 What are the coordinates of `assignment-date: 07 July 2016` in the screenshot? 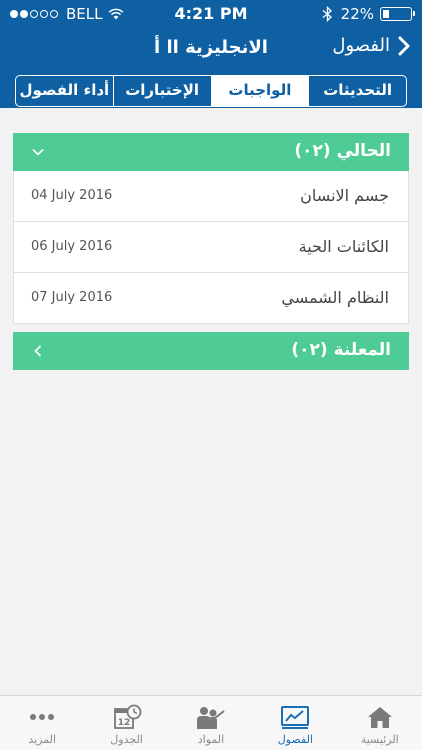 It's located at (72, 297).